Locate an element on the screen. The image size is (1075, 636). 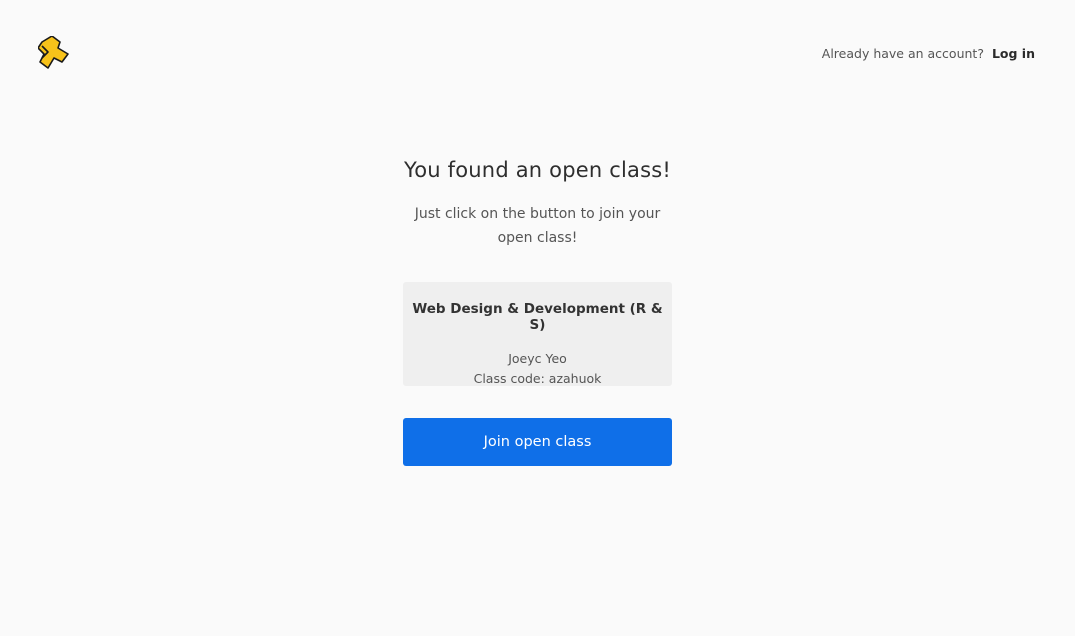
login-prompt: Already have an account? Log in is located at coordinates (928, 53).